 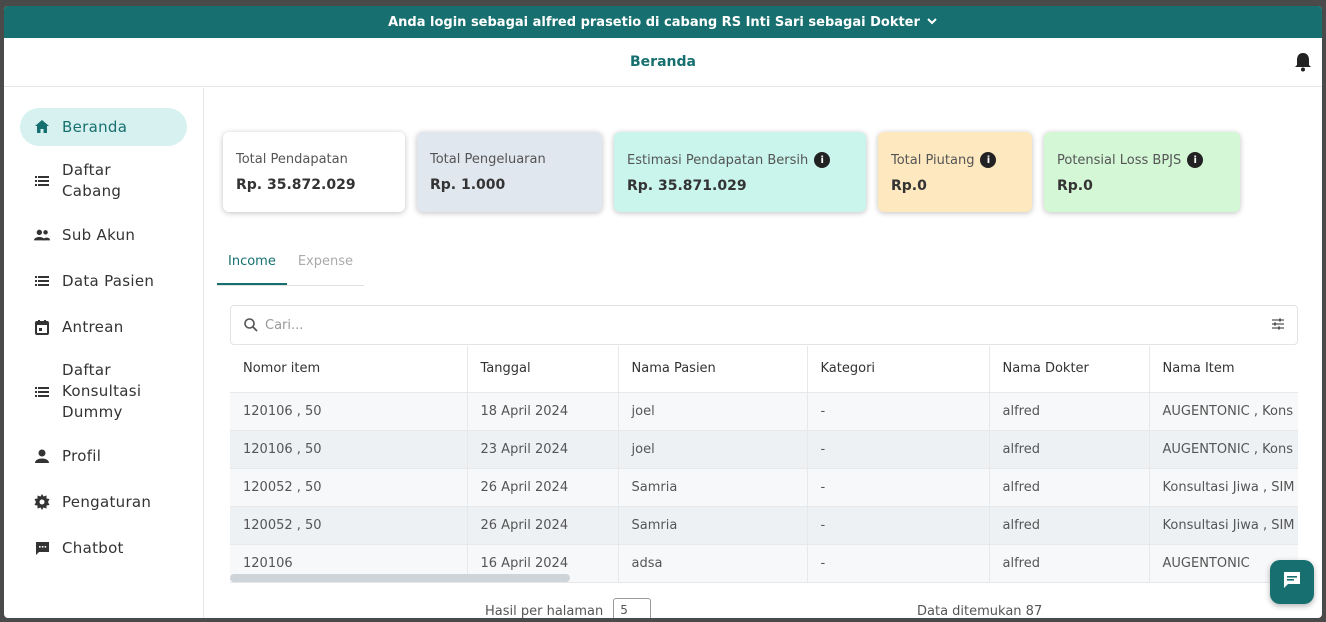 I want to click on card-potensial-loss-bpjs: Potensial Loss BPJS i Rp.0, so click(x=1142, y=172).